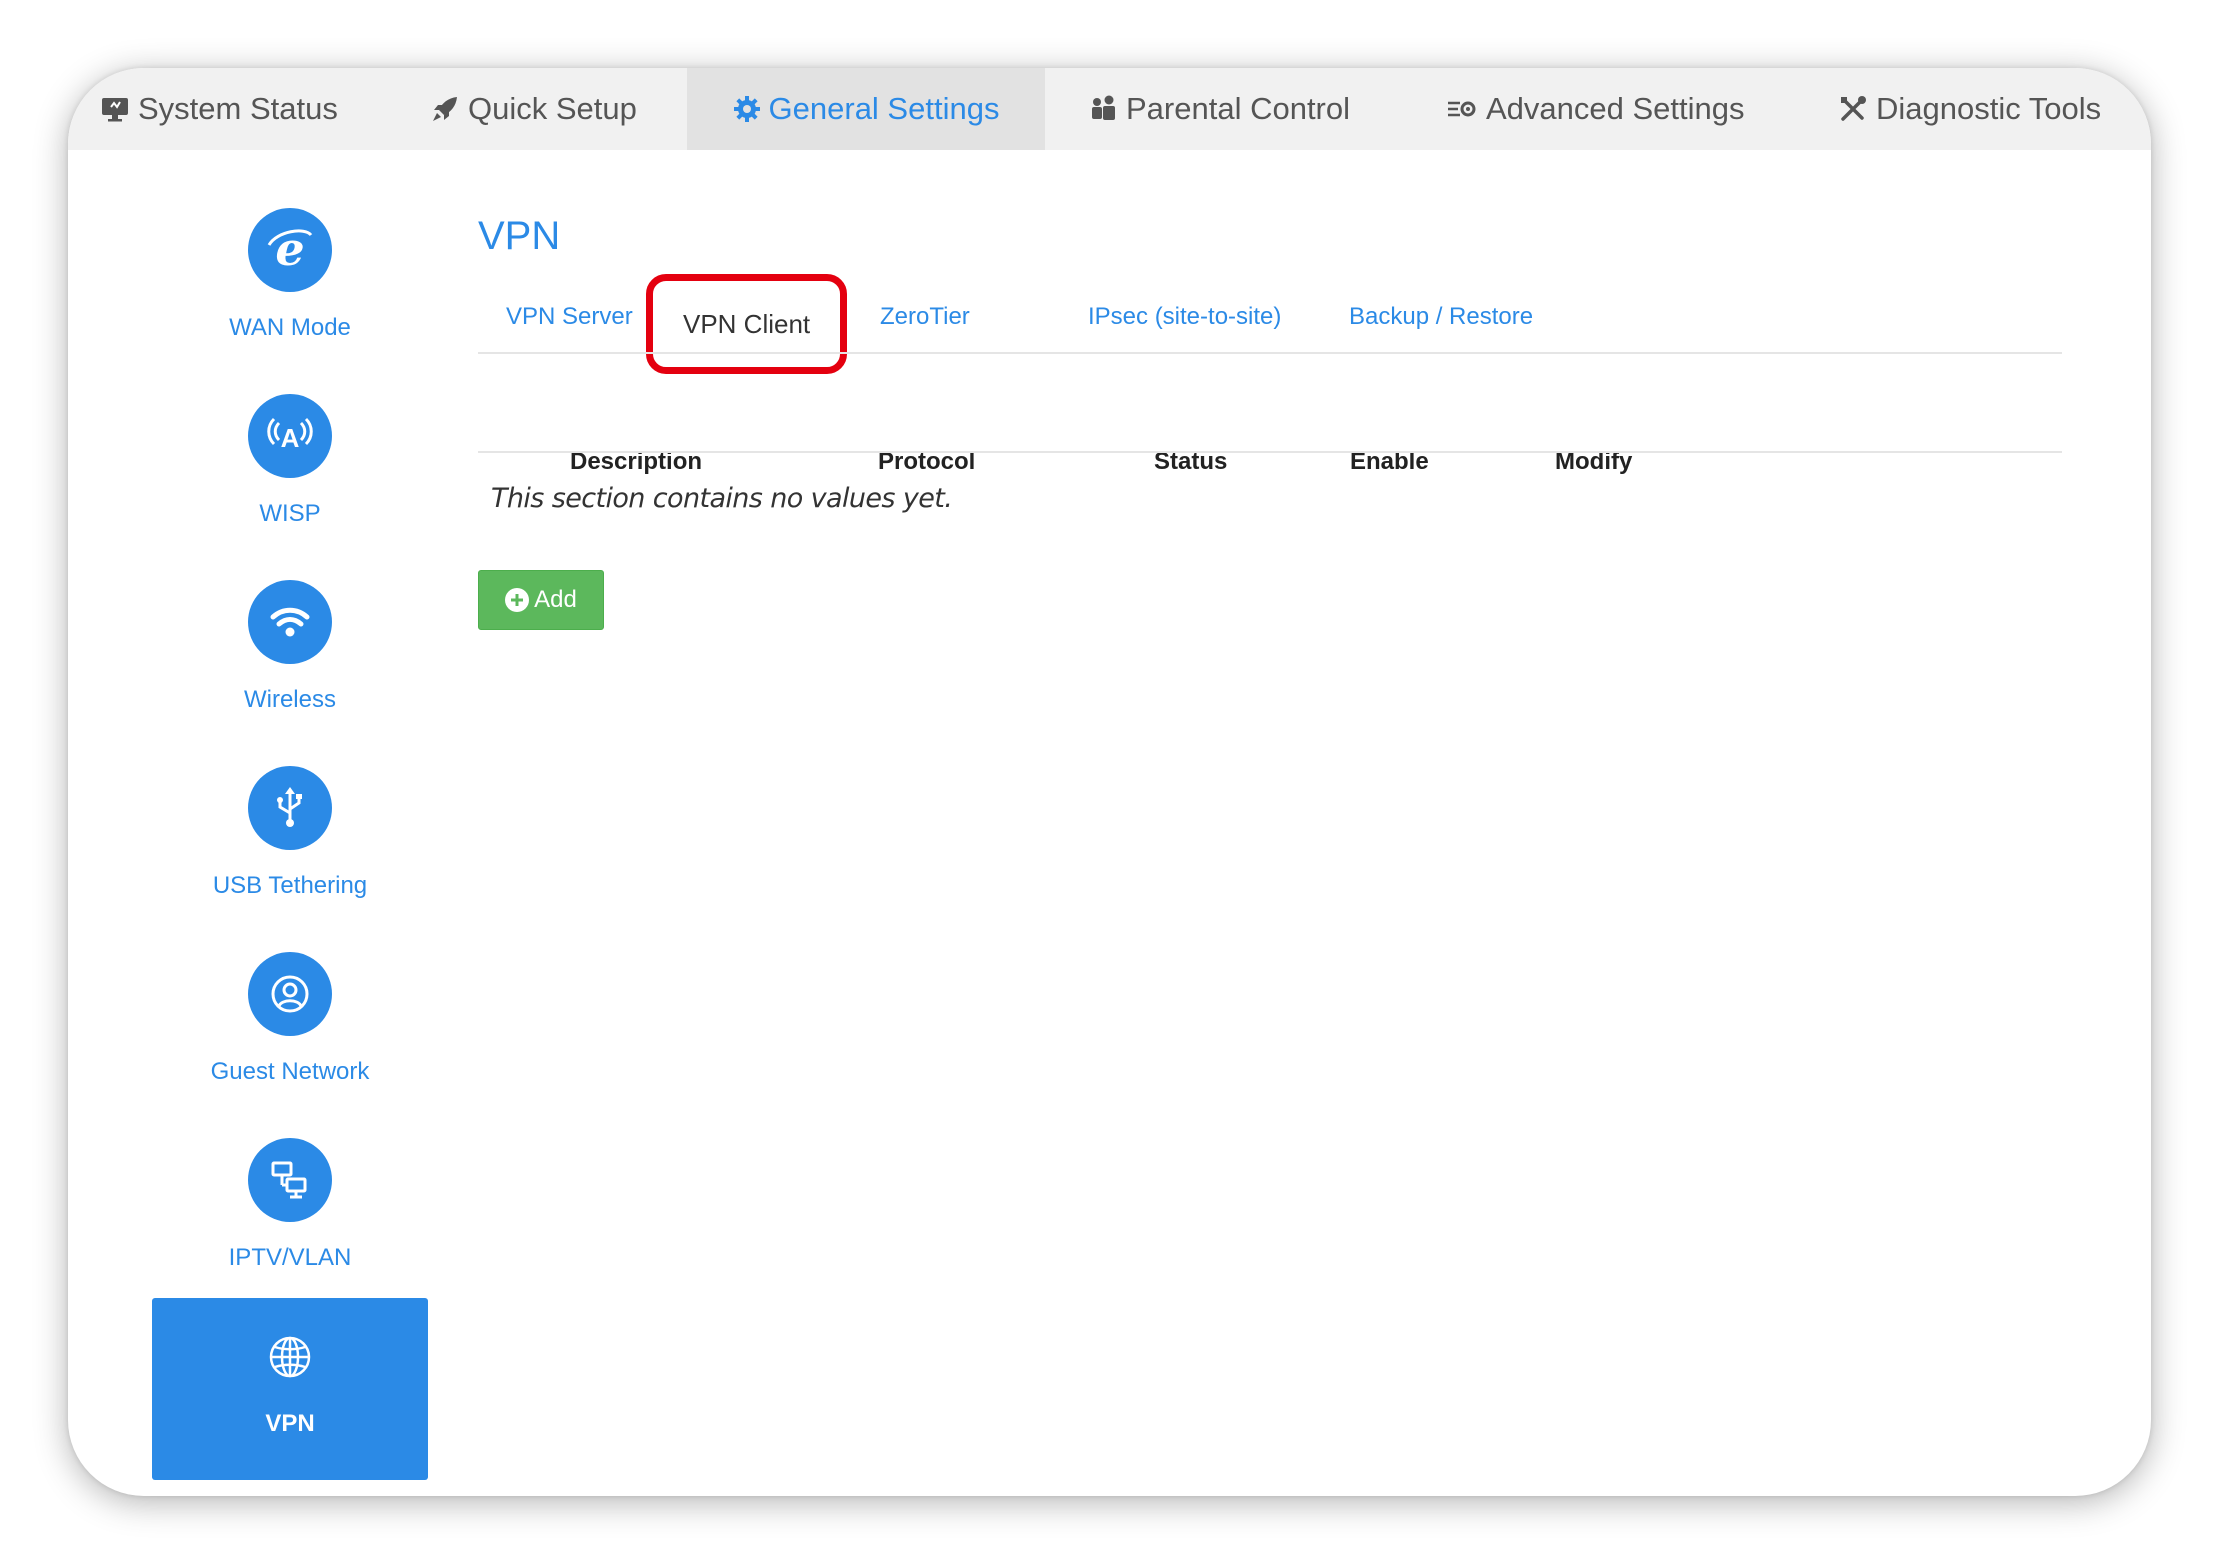 This screenshot has height=1564, width=2220. I want to click on sidebar-item-guest-network: Guest Network, so click(290, 1042).